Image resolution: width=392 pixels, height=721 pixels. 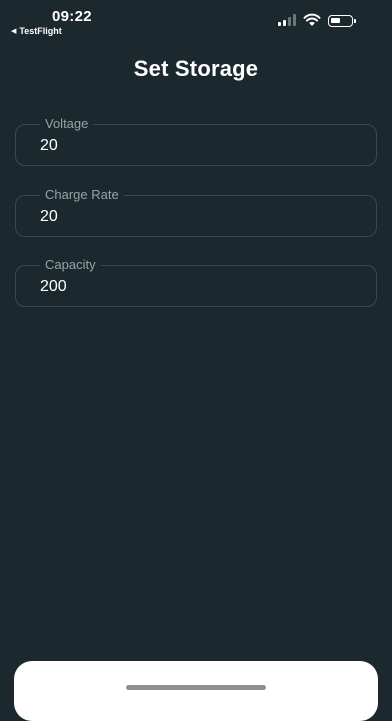 I want to click on charge-rate-field: Charge Rate 20, so click(x=196, y=212).